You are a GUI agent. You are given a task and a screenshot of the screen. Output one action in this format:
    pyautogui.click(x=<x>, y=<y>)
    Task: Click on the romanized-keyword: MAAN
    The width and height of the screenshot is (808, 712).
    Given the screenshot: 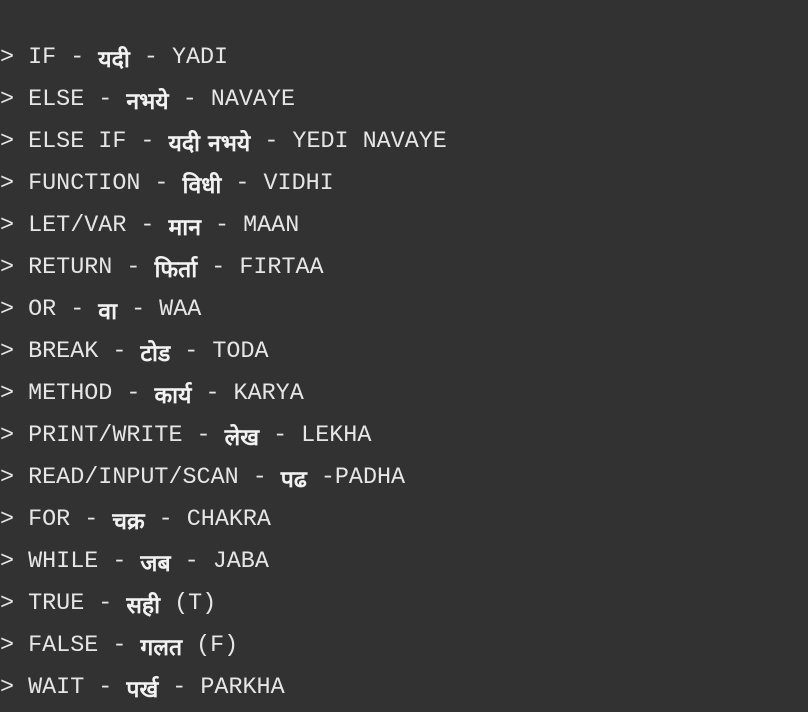 What is the action you would take?
    pyautogui.click(x=271, y=226)
    